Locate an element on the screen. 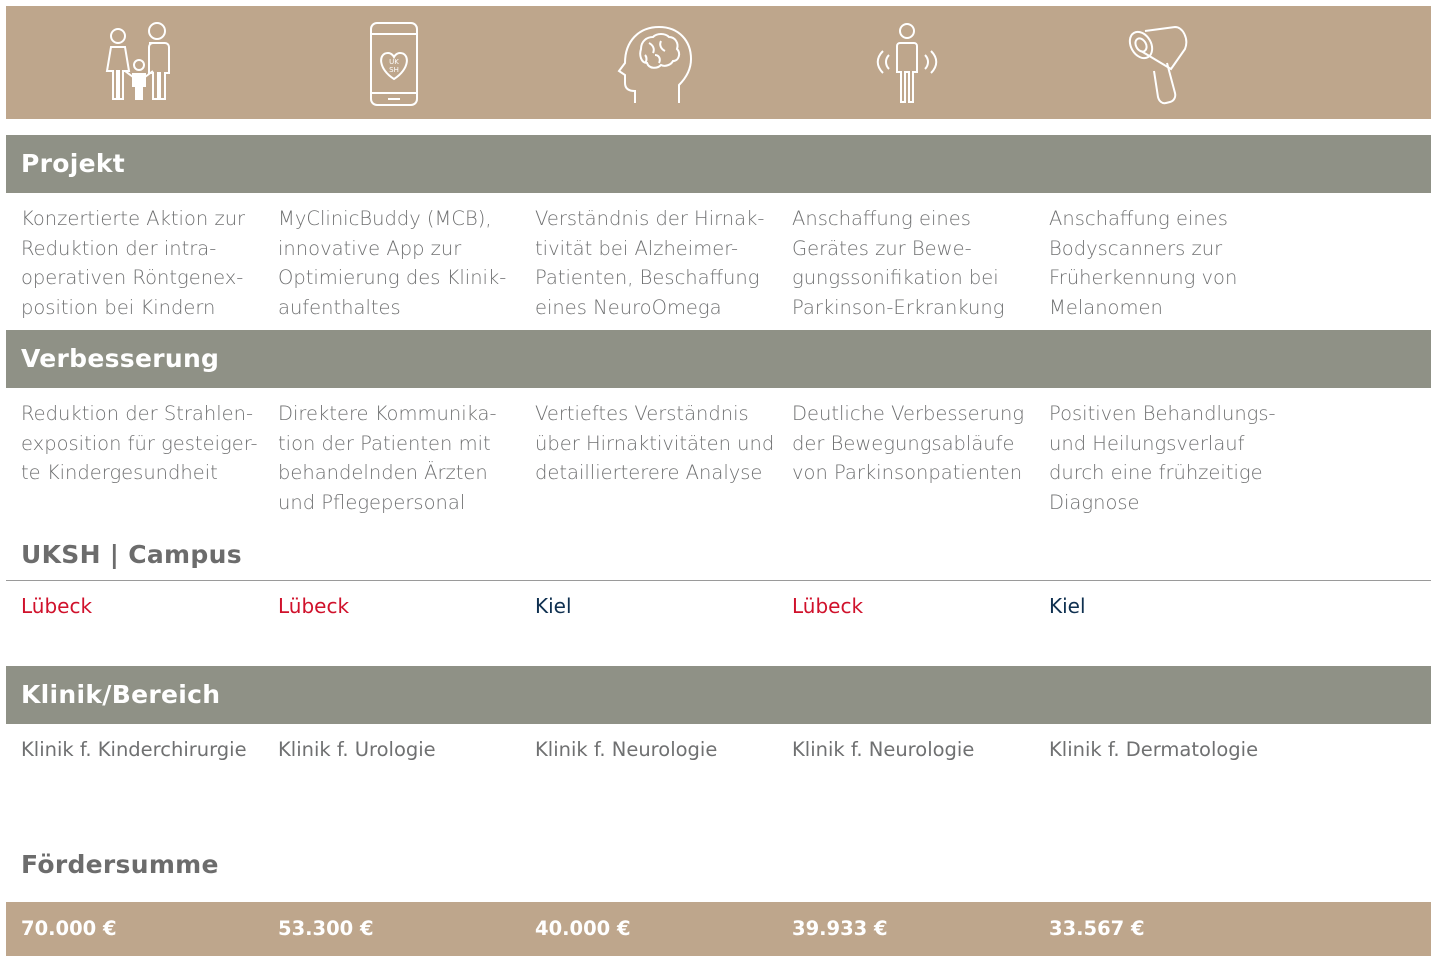 The image size is (1431, 956). klinik-text-1: Klinik f. Kinderchirurgie is located at coordinates (134, 749).